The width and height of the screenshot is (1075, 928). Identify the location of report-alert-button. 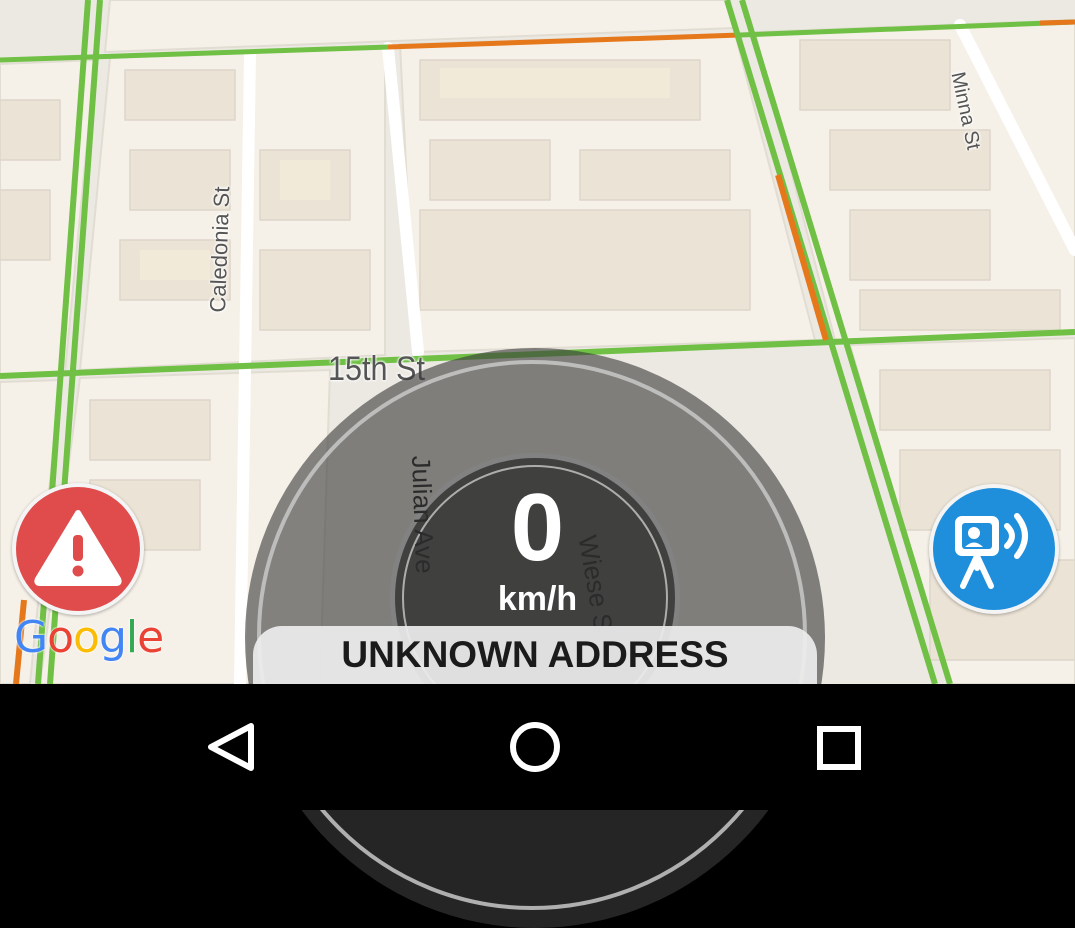
(78, 549).